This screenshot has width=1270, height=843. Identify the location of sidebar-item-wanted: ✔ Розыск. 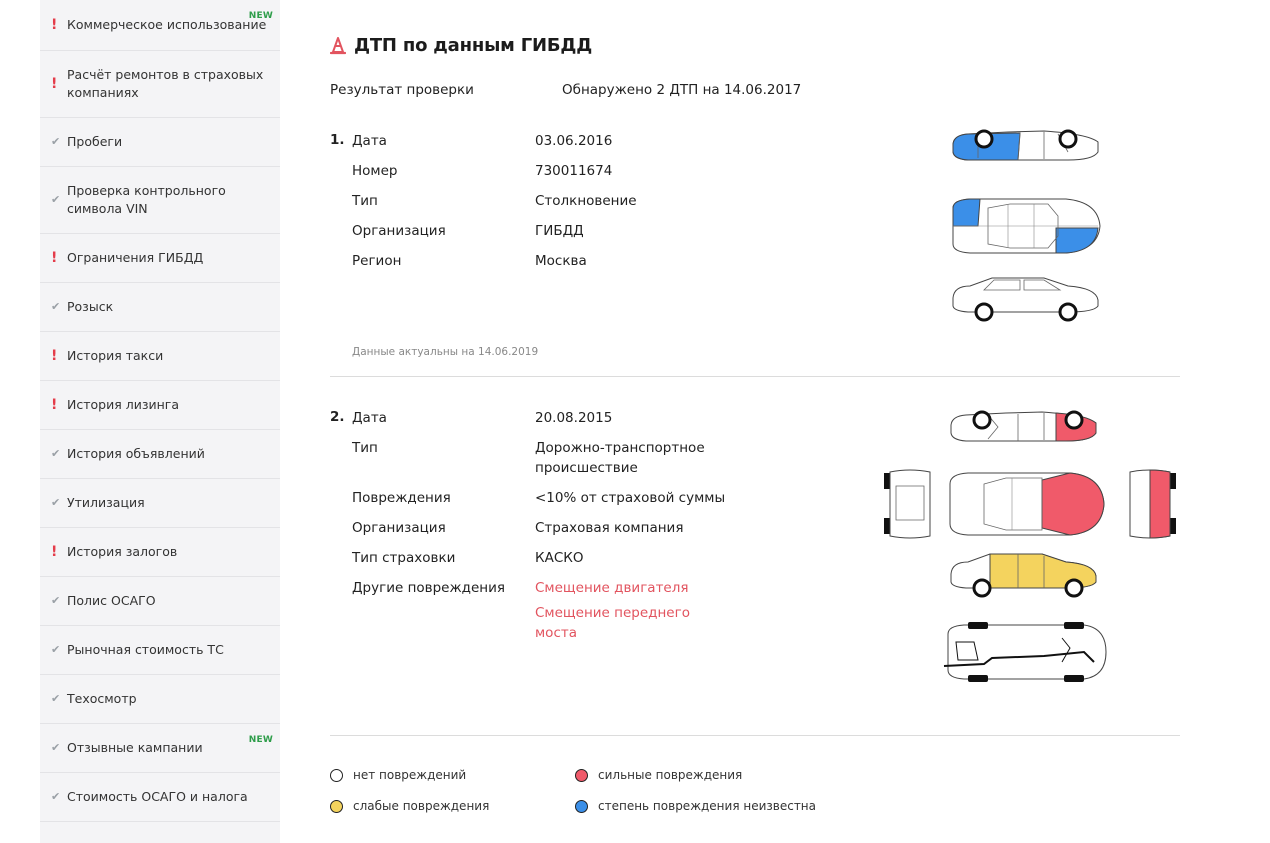
(160, 307).